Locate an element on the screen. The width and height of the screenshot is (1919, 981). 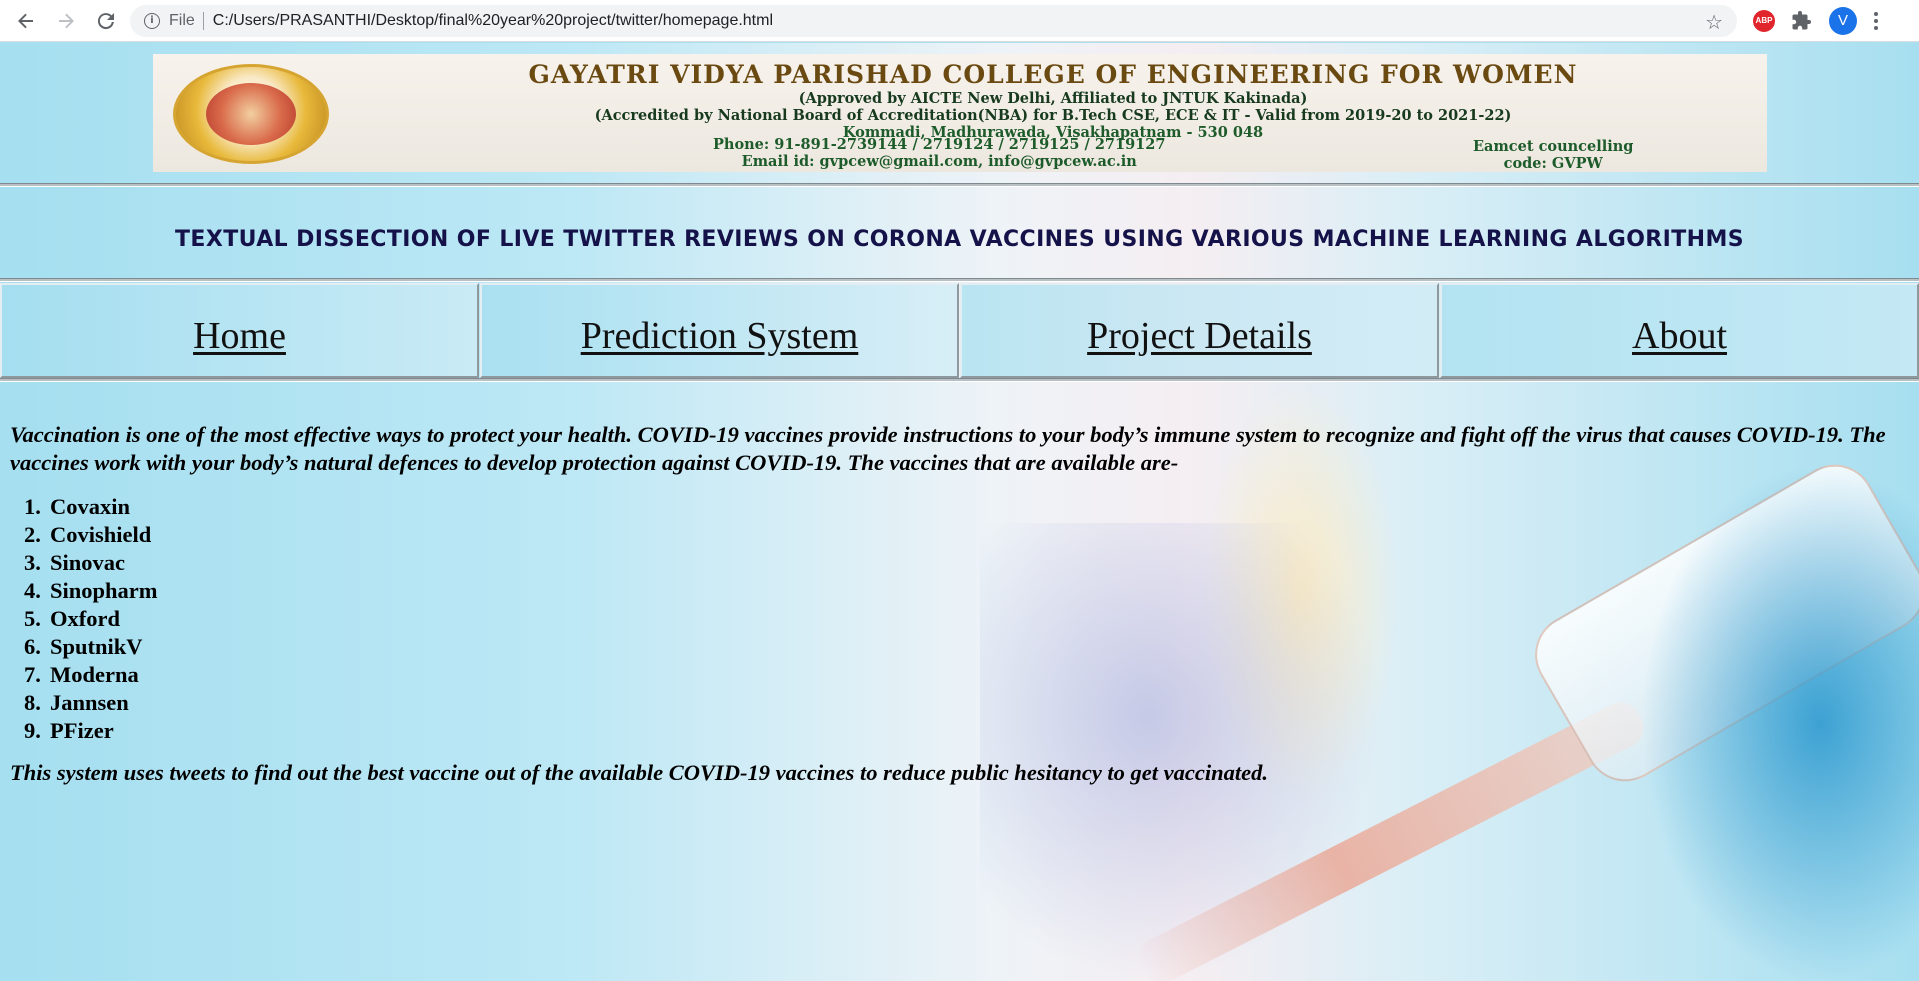
file-scheme-label: File is located at coordinates (182, 20).